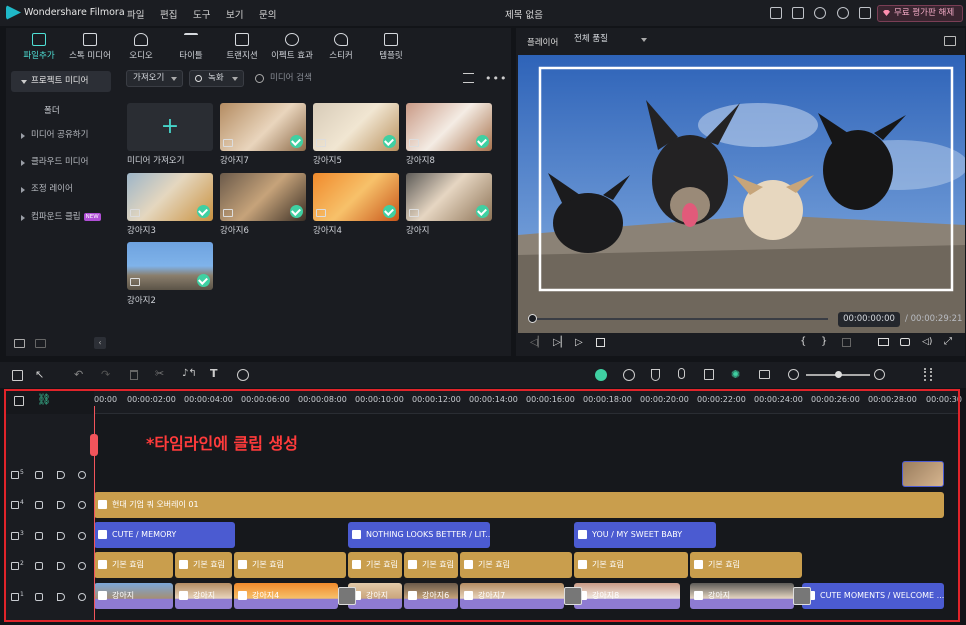  What do you see at coordinates (524, 15) in the screenshot?
I see `document-title: 제목 없음` at bounding box center [524, 15].